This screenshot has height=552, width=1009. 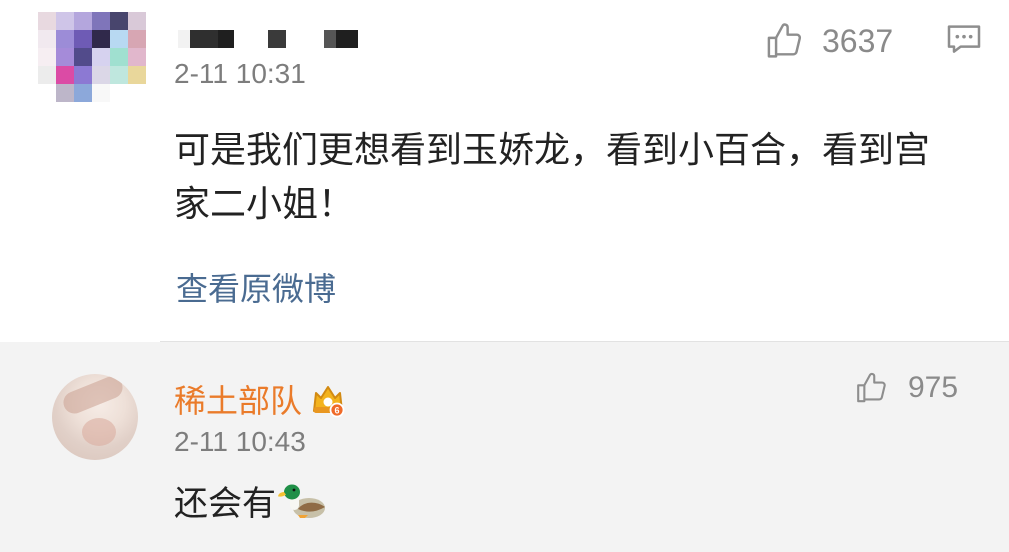 What do you see at coordinates (301, 501) in the screenshot?
I see `duck-emoji` at bounding box center [301, 501].